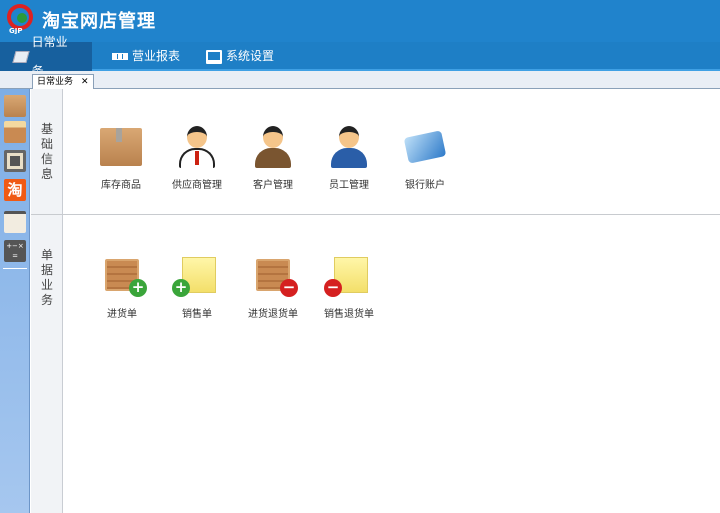 The width and height of the screenshot is (720, 513). What do you see at coordinates (15, 251) in the screenshot?
I see `calculator-icon: +−×=` at bounding box center [15, 251].